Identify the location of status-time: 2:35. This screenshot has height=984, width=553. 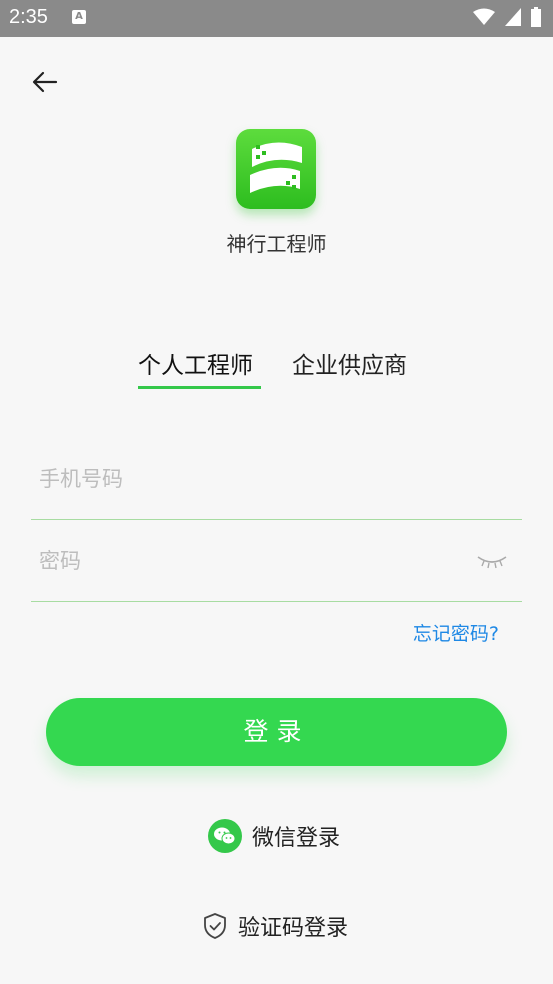
(28, 17).